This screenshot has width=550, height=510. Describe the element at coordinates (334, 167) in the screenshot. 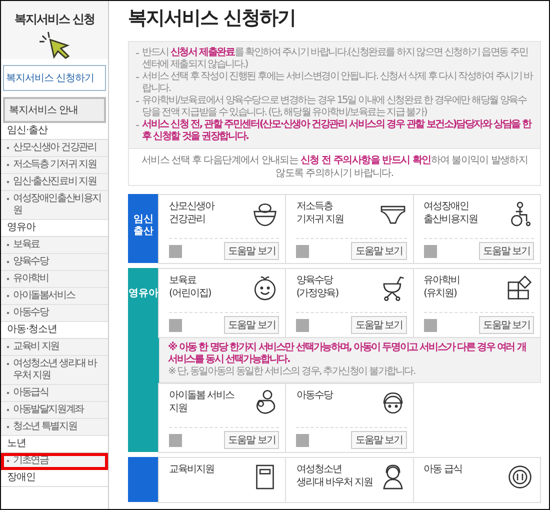

I see `caution-text: 서비스 선택 후 다음단계에서 안내되는 신청 전 주의사항을 반드시 확인하여 불이익이 발생하지 않도록 주의하시기 바랍니다.` at that location.